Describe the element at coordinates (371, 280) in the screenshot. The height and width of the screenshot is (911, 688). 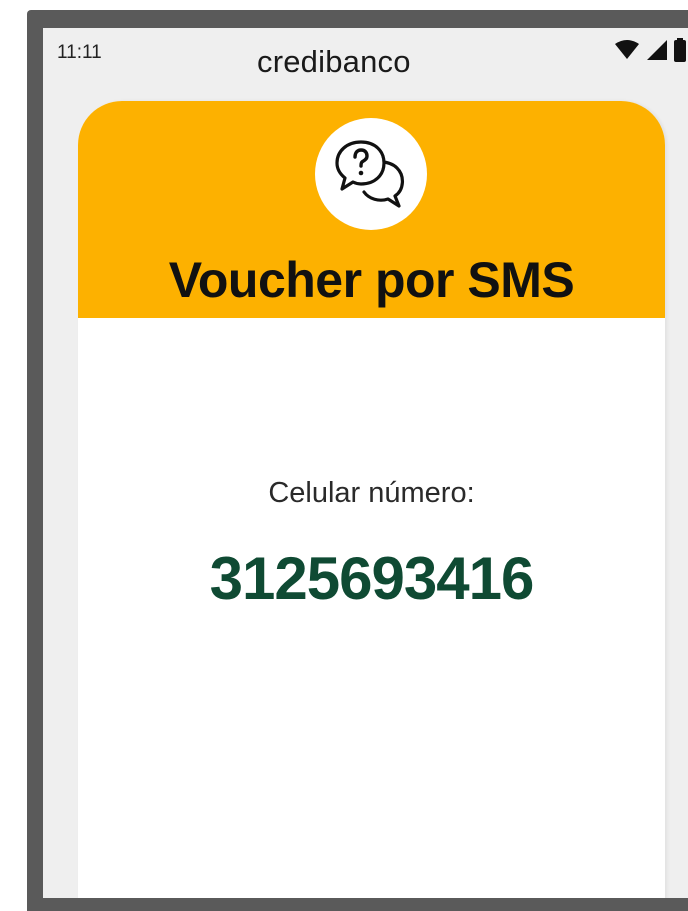
I see `page-title: Voucher por SMS` at that location.